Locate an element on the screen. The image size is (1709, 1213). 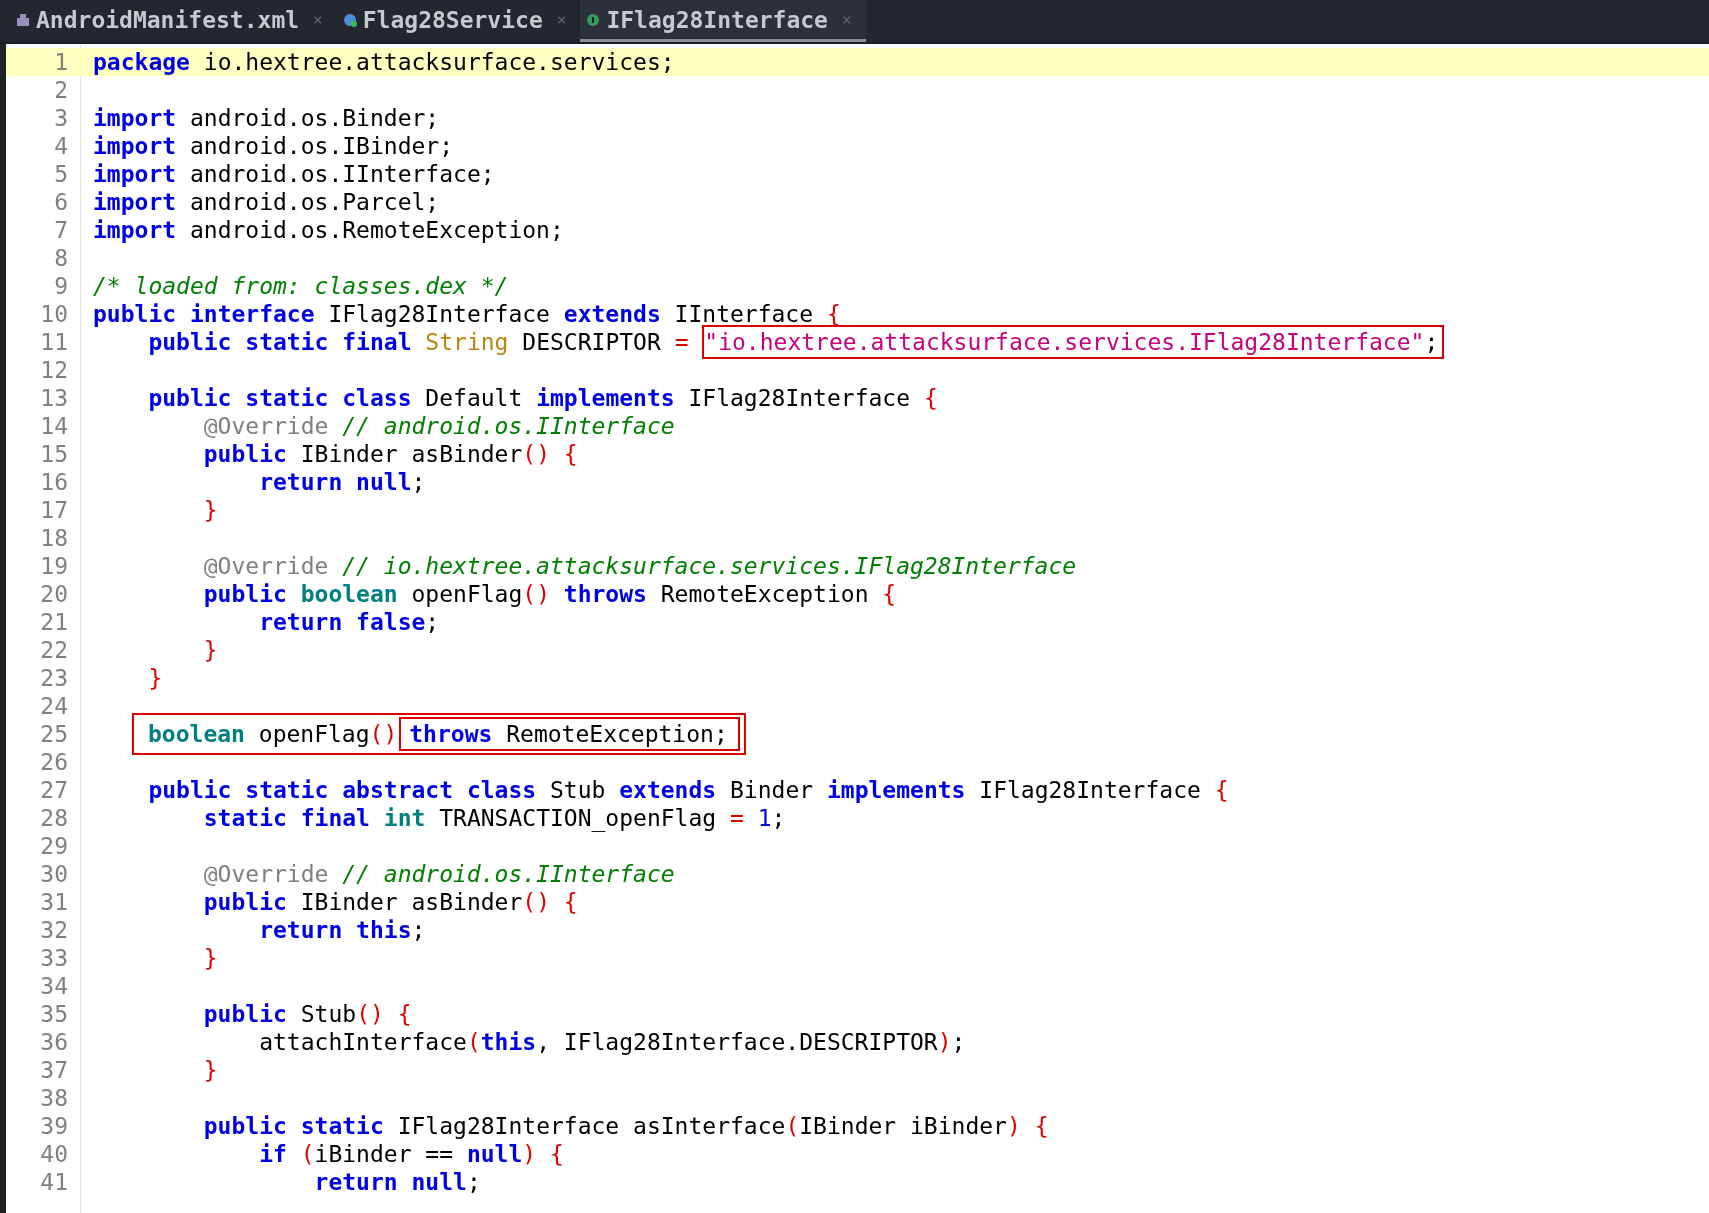
code-text: android.os.IBinder; is located at coordinates (321, 146).